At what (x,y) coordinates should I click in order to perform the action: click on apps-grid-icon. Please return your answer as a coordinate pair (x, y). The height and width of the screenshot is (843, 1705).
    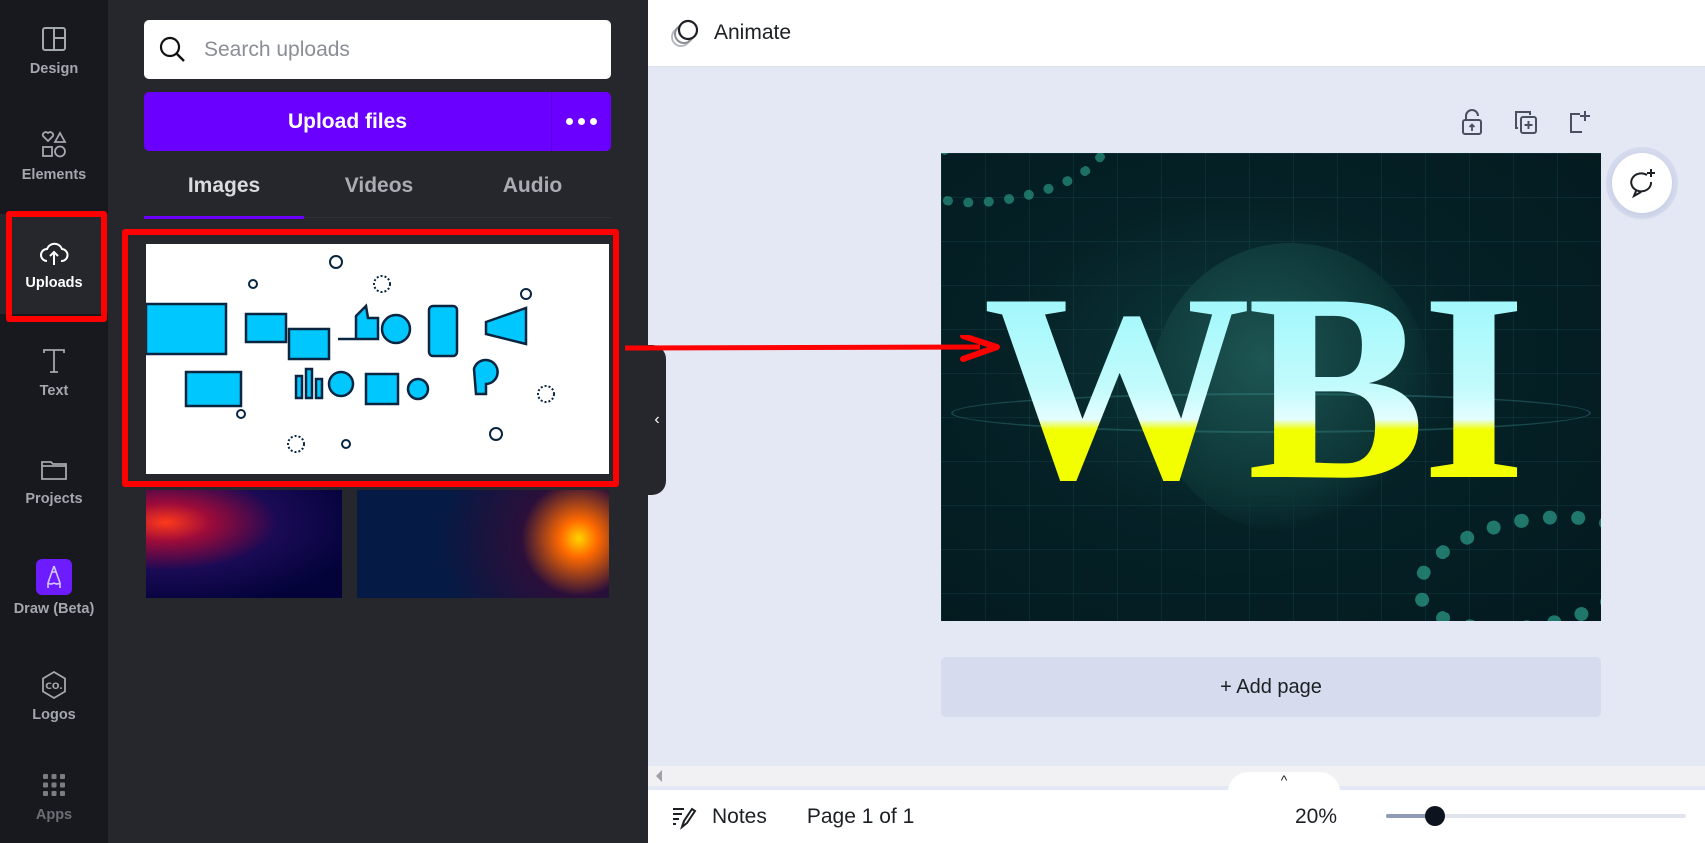
    Looking at the image, I should click on (54, 785).